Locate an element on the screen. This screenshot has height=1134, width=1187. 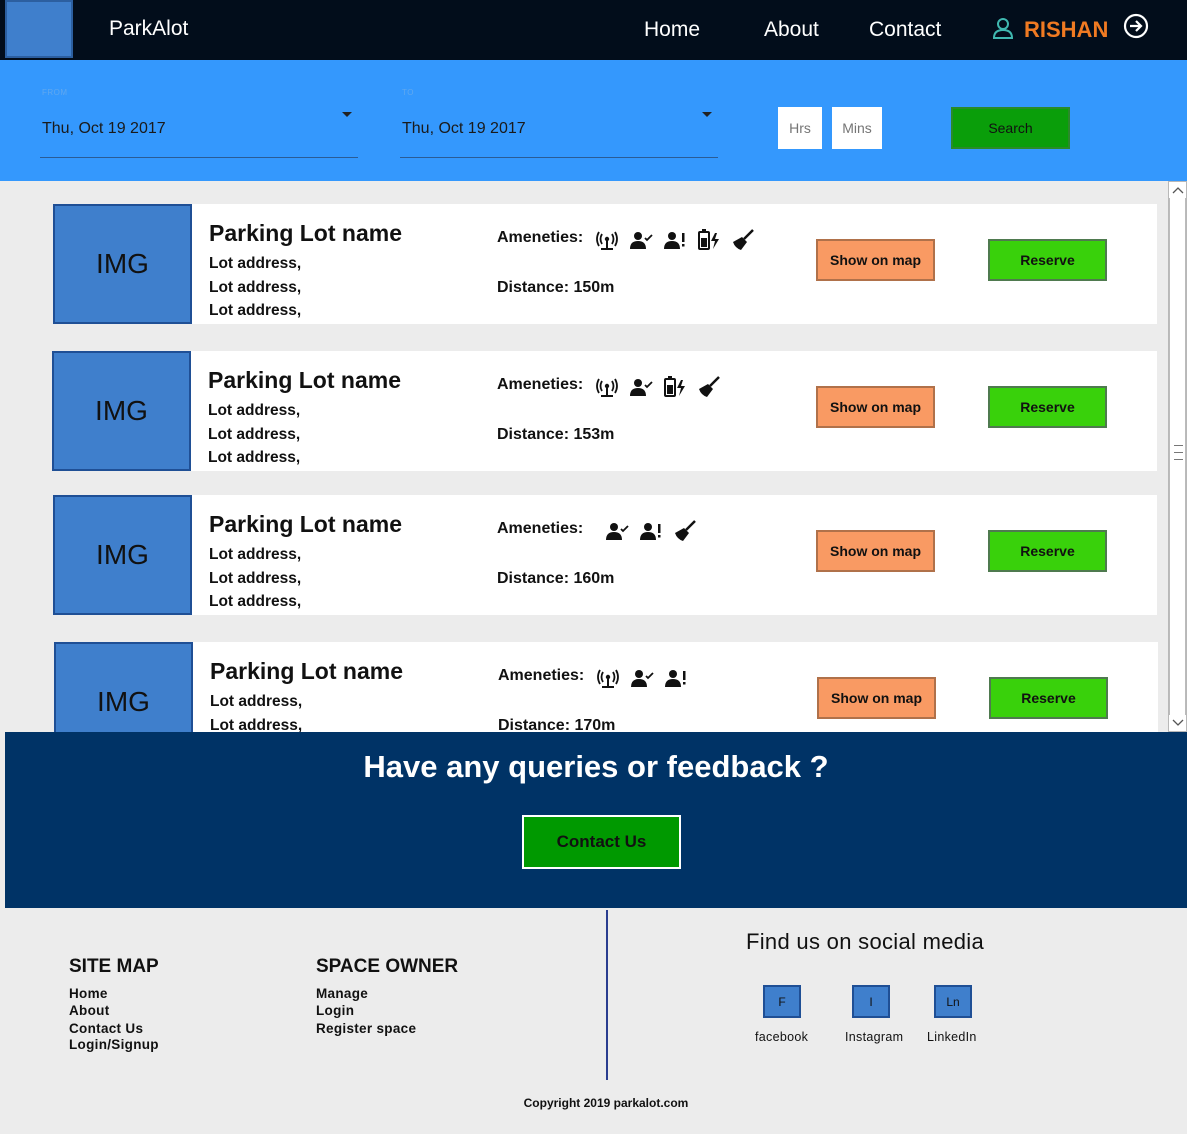
from-caption: FROM is located at coordinates (55, 92).